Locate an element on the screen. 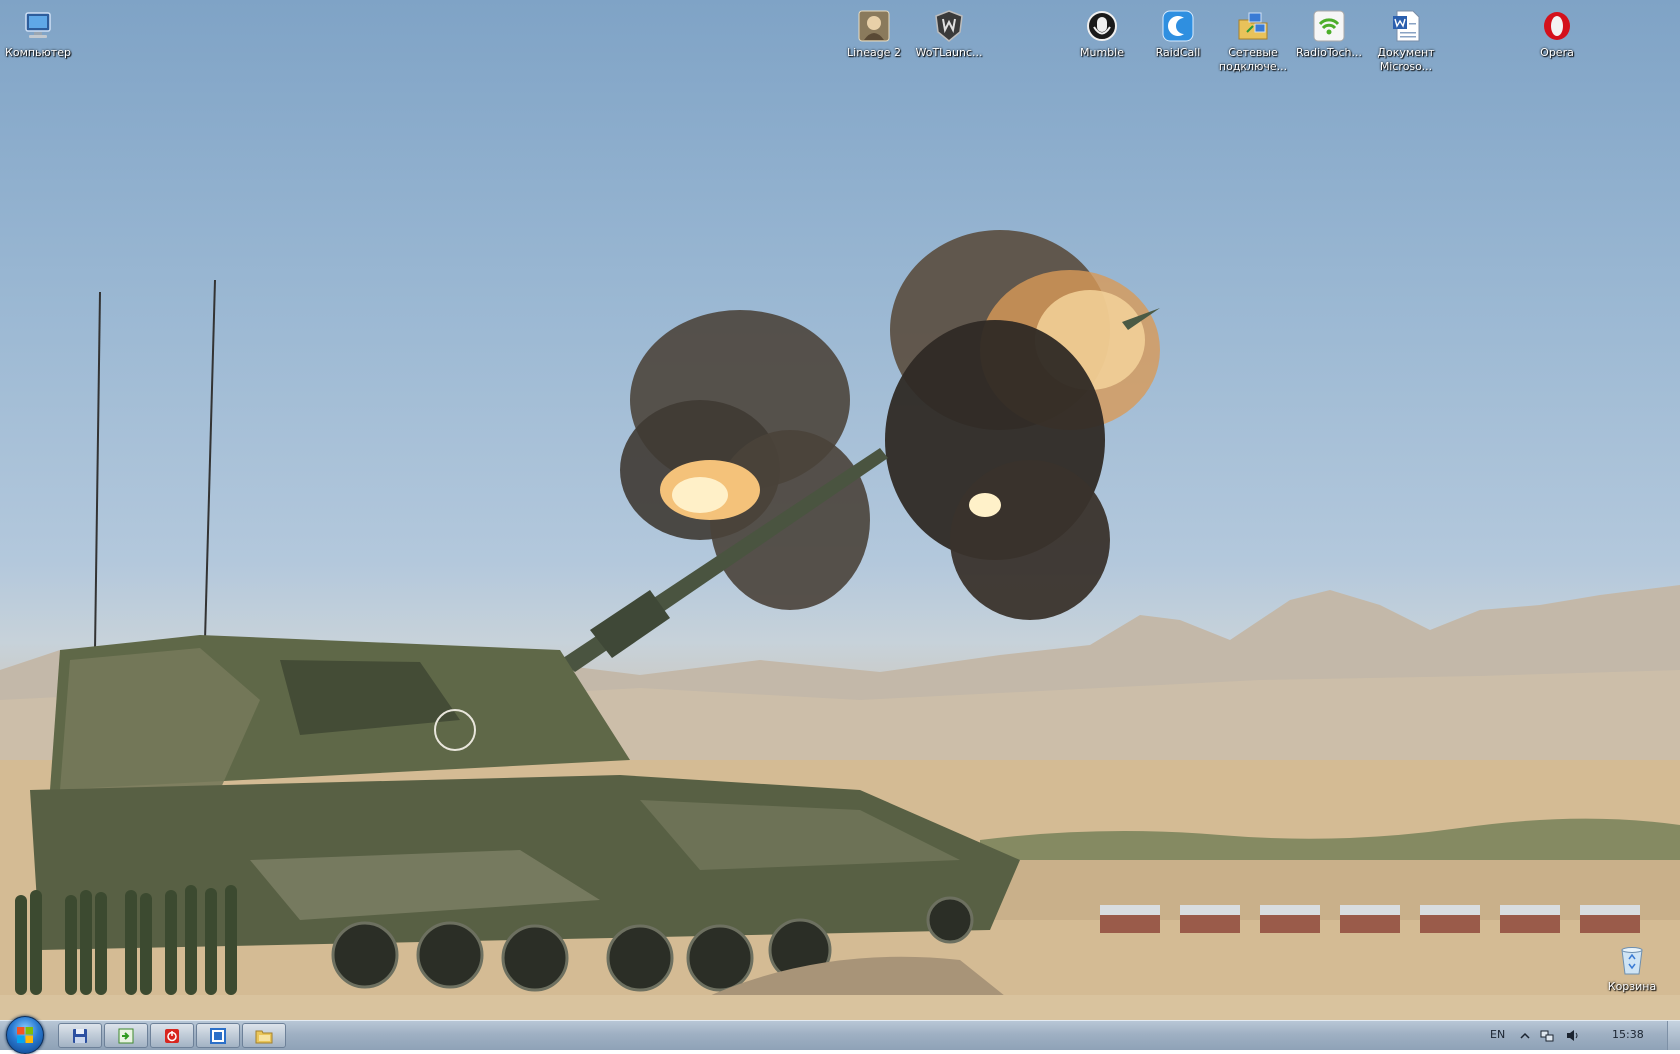  opera-icon is located at coordinates (1557, 26).